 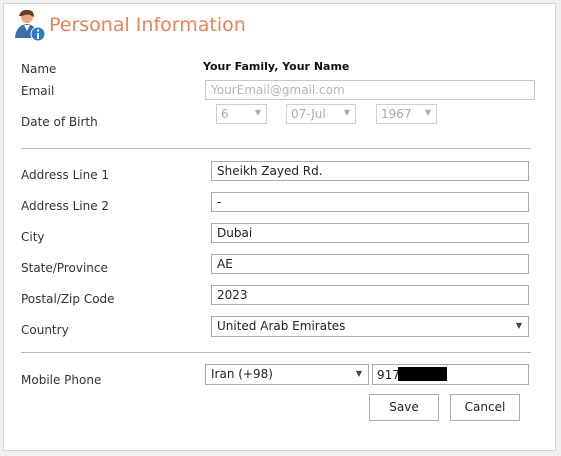 What do you see at coordinates (45, 330) in the screenshot?
I see `country-label: Country` at bounding box center [45, 330].